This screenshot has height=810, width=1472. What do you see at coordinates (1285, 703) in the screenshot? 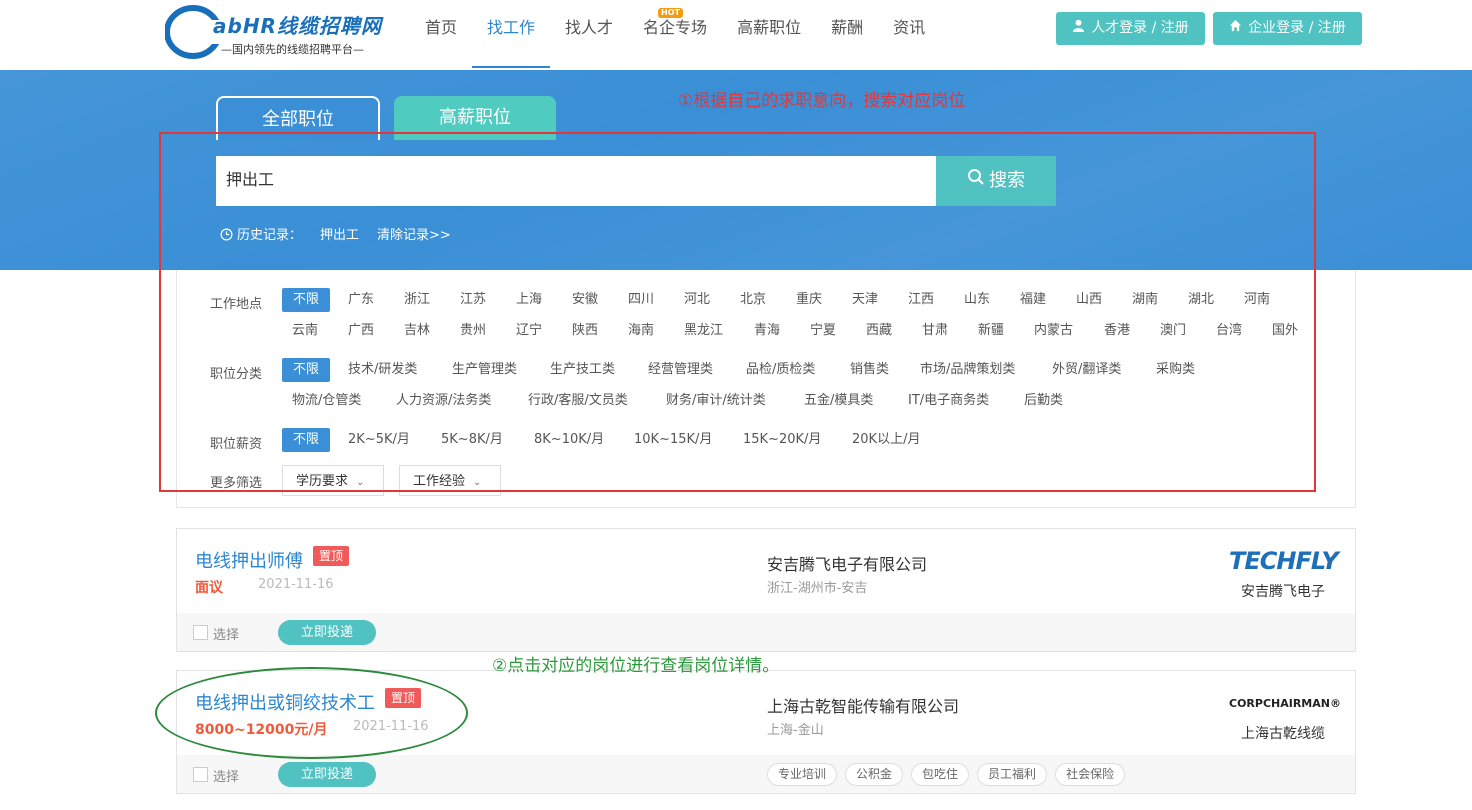
I see `company-logo: CORPCHAIRMAN®` at bounding box center [1285, 703].